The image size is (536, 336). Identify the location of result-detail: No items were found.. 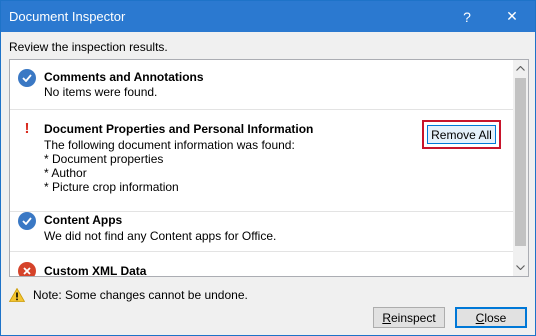
(101, 92).